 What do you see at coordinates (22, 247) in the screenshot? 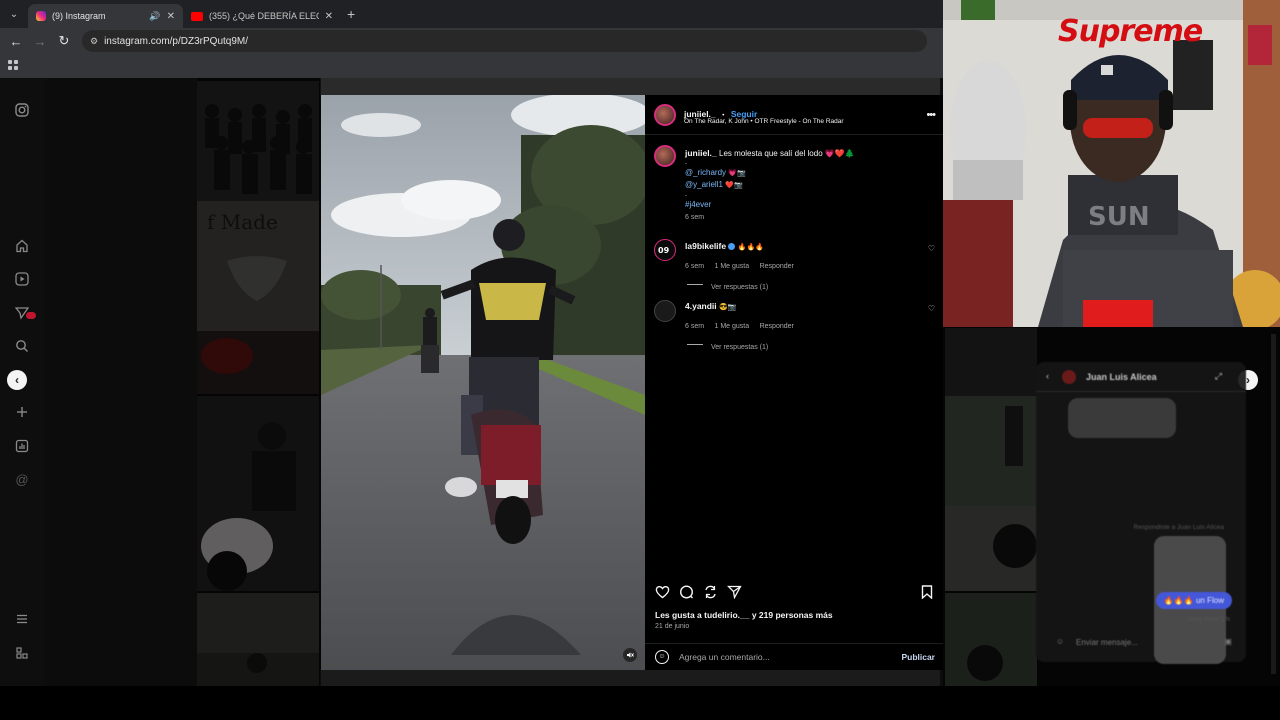
I see `home-icon` at bounding box center [22, 247].